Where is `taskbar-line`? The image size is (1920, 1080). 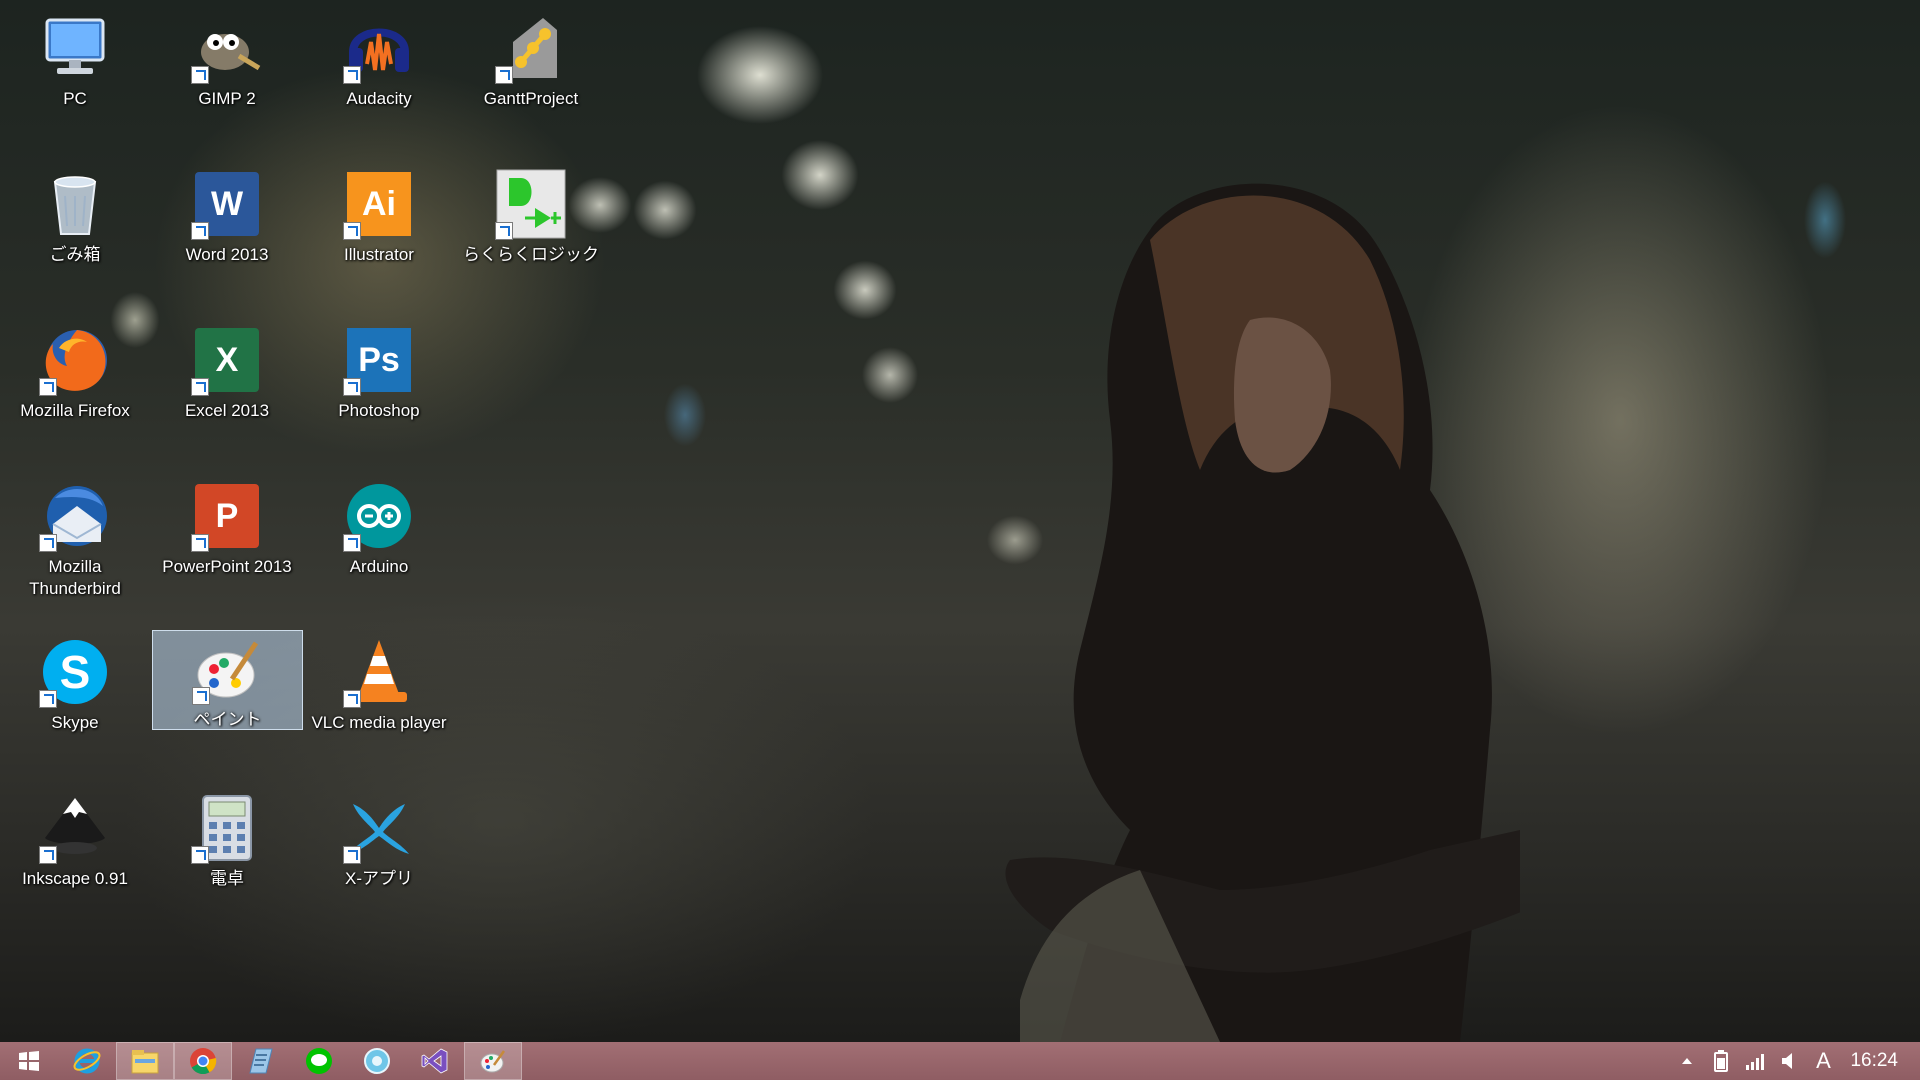 taskbar-line is located at coordinates (319, 1061).